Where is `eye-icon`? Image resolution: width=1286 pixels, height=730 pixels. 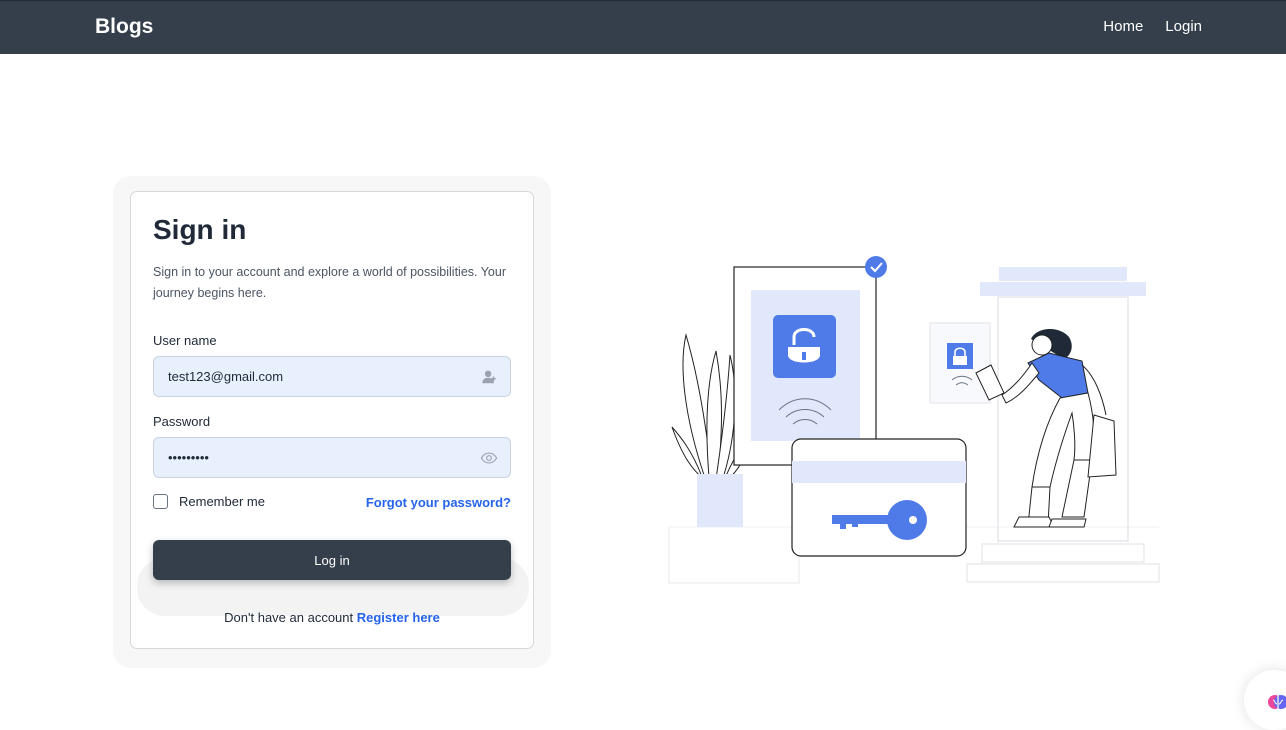 eye-icon is located at coordinates (489, 458).